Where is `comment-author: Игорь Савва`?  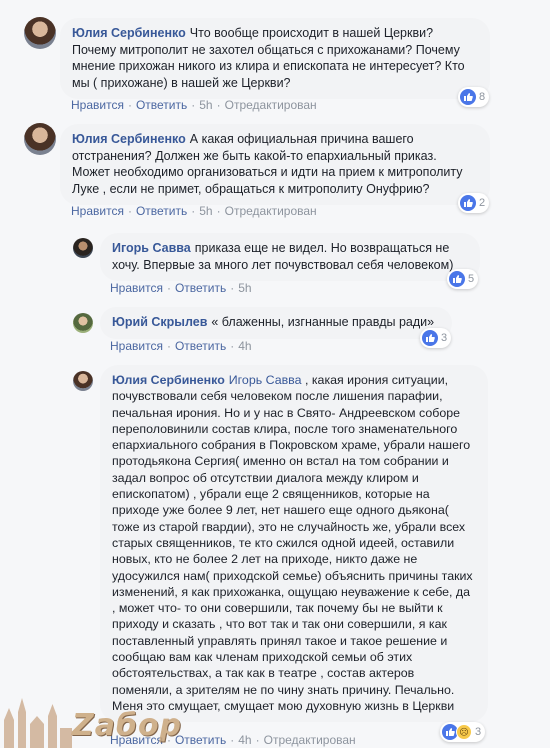
comment-author: Игорь Савва is located at coordinates (151, 248).